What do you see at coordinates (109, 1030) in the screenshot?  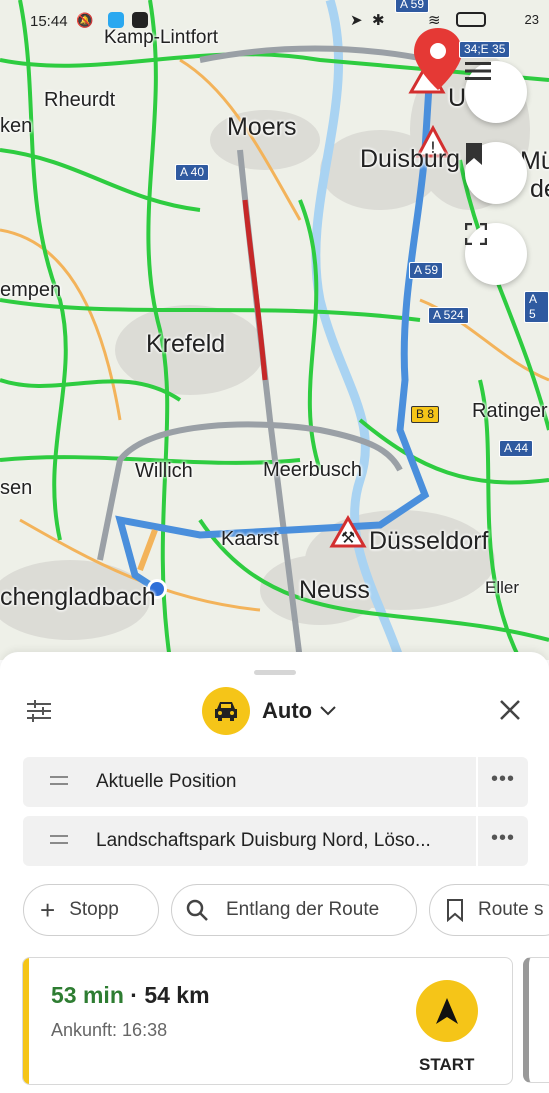 I see `route-arrival: Ankunft: 16:38` at bounding box center [109, 1030].